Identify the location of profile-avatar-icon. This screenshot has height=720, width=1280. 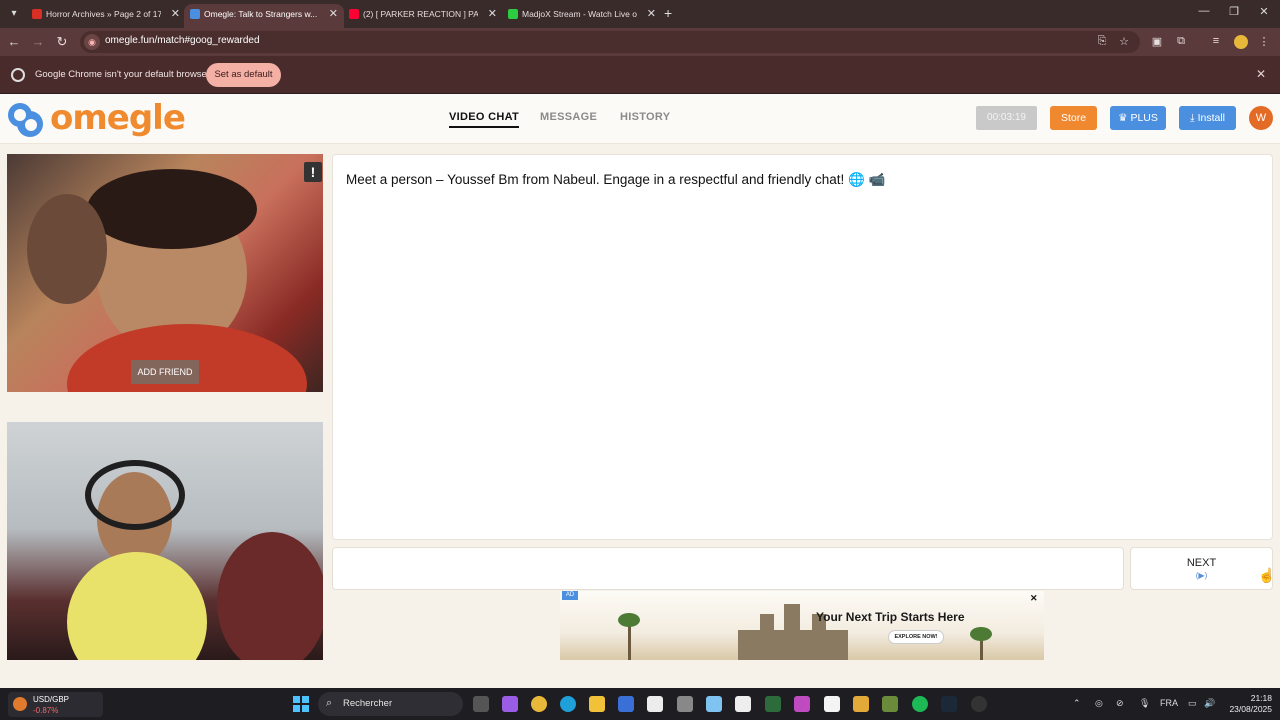
(1241, 42).